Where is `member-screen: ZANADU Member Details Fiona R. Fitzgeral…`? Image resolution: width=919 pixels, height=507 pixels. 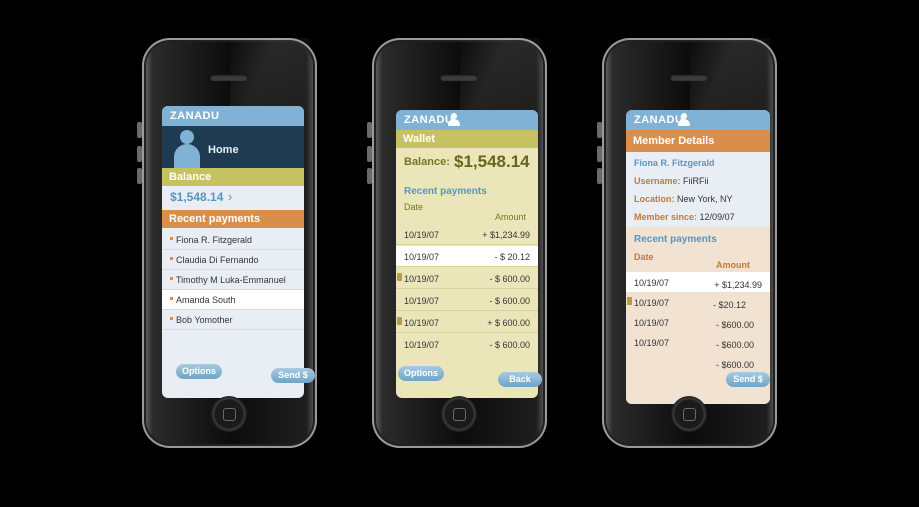 member-screen: ZANADU Member Details Fiona R. Fitzgeral… is located at coordinates (698, 257).